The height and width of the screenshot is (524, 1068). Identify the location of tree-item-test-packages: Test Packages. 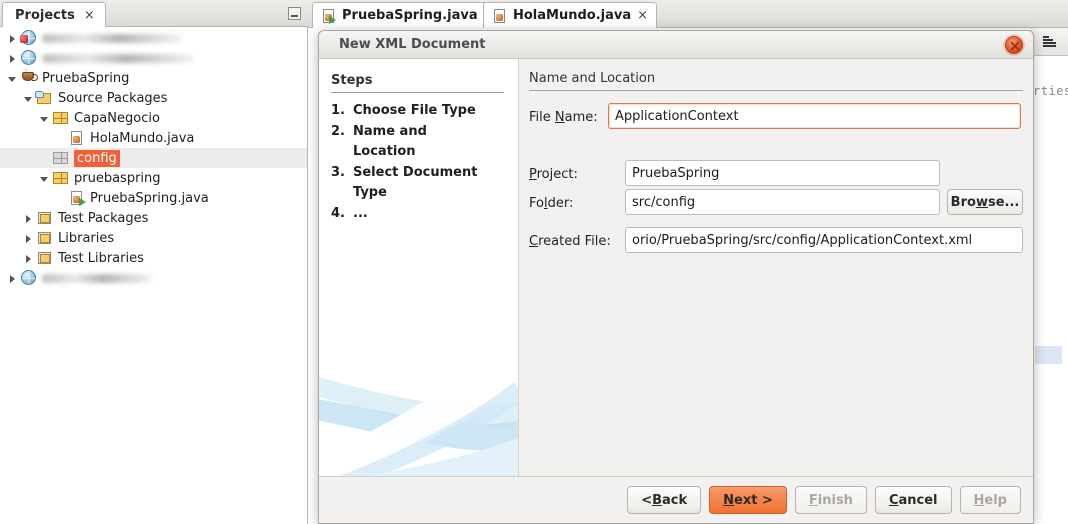
(153, 218).